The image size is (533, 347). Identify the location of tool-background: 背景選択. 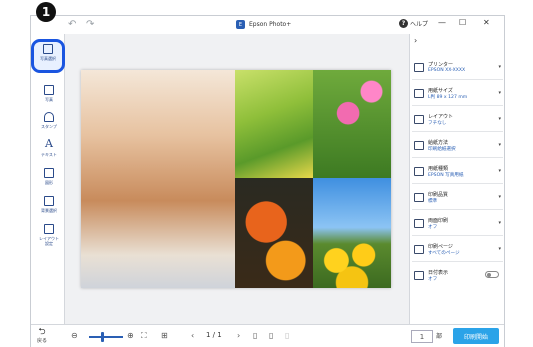
(49, 207).